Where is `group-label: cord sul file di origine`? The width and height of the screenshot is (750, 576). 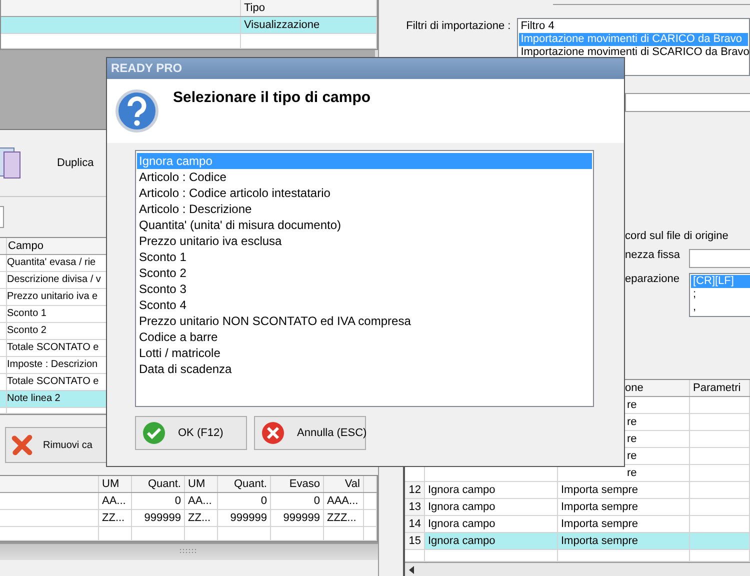
group-label: cord sul file di origine is located at coordinates (677, 236).